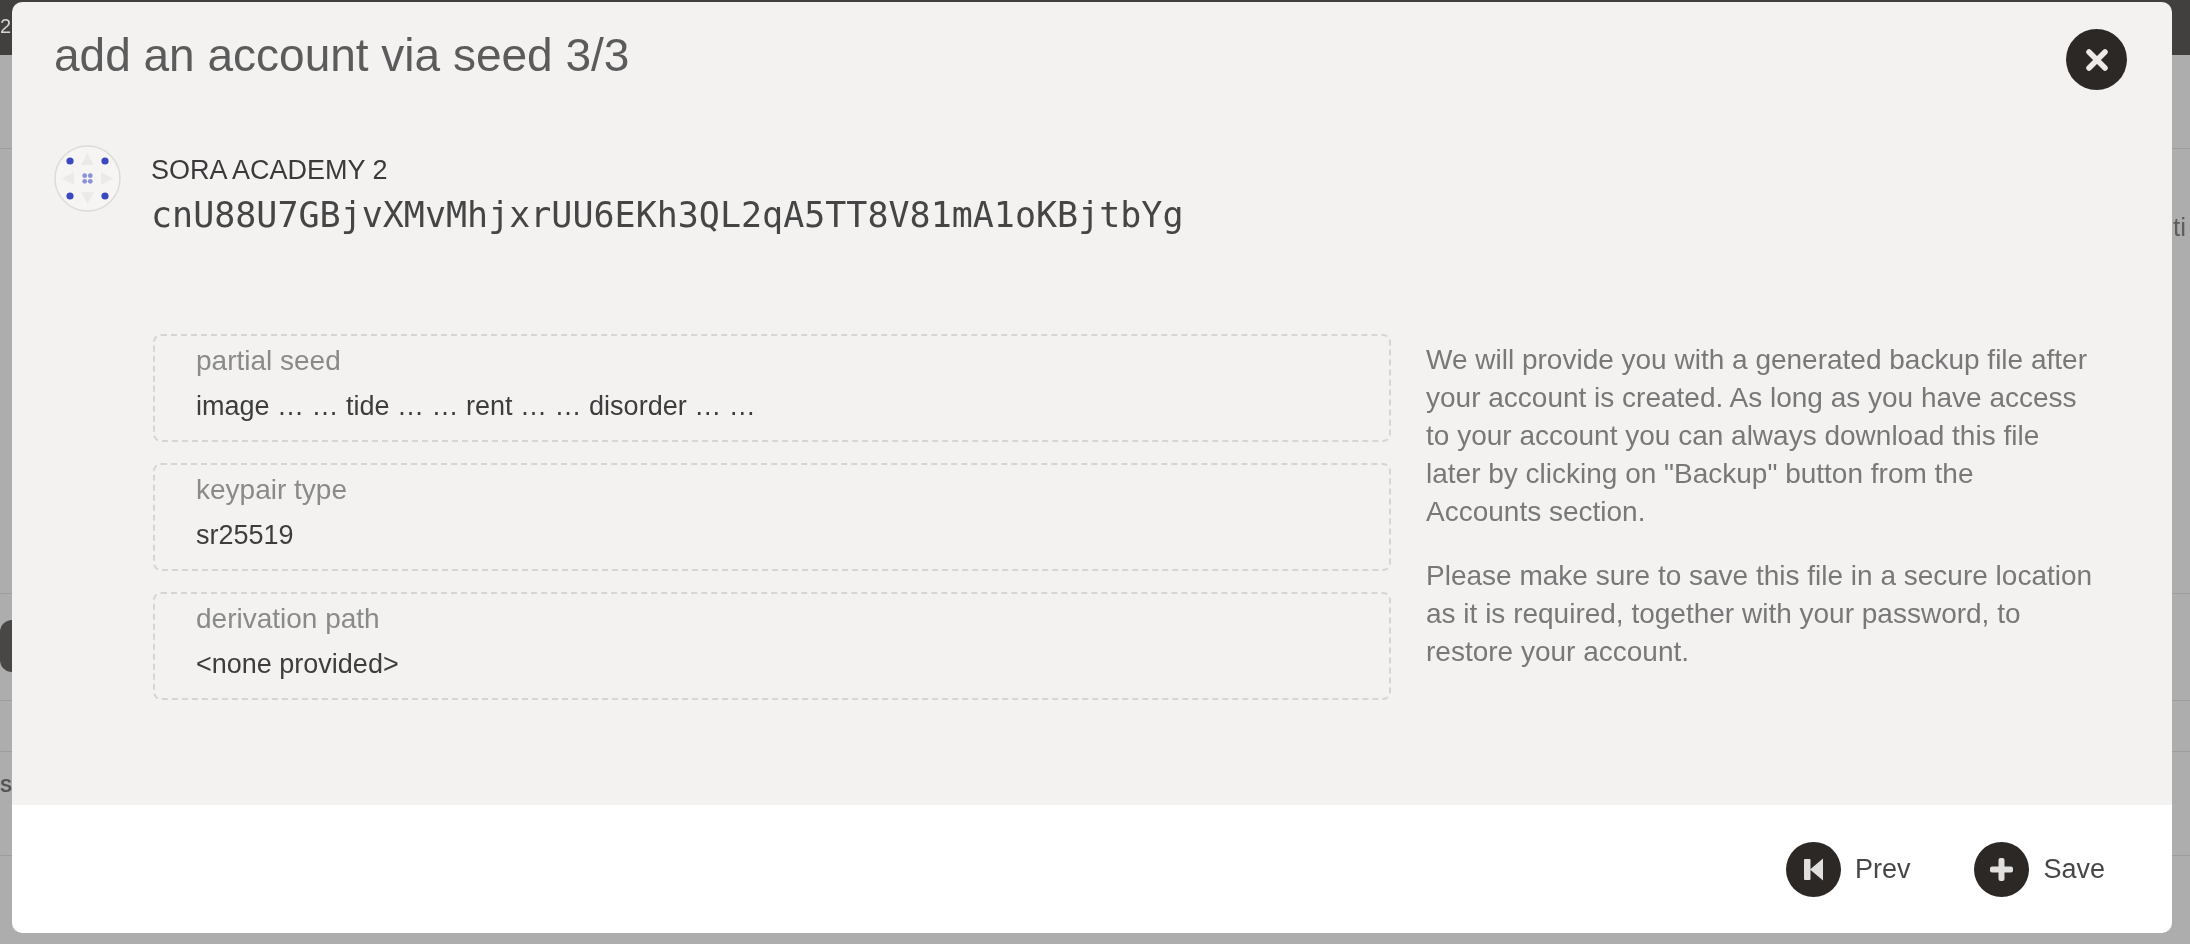 Image resolution: width=2190 pixels, height=944 pixels. I want to click on field-label: partial seed, so click(268, 361).